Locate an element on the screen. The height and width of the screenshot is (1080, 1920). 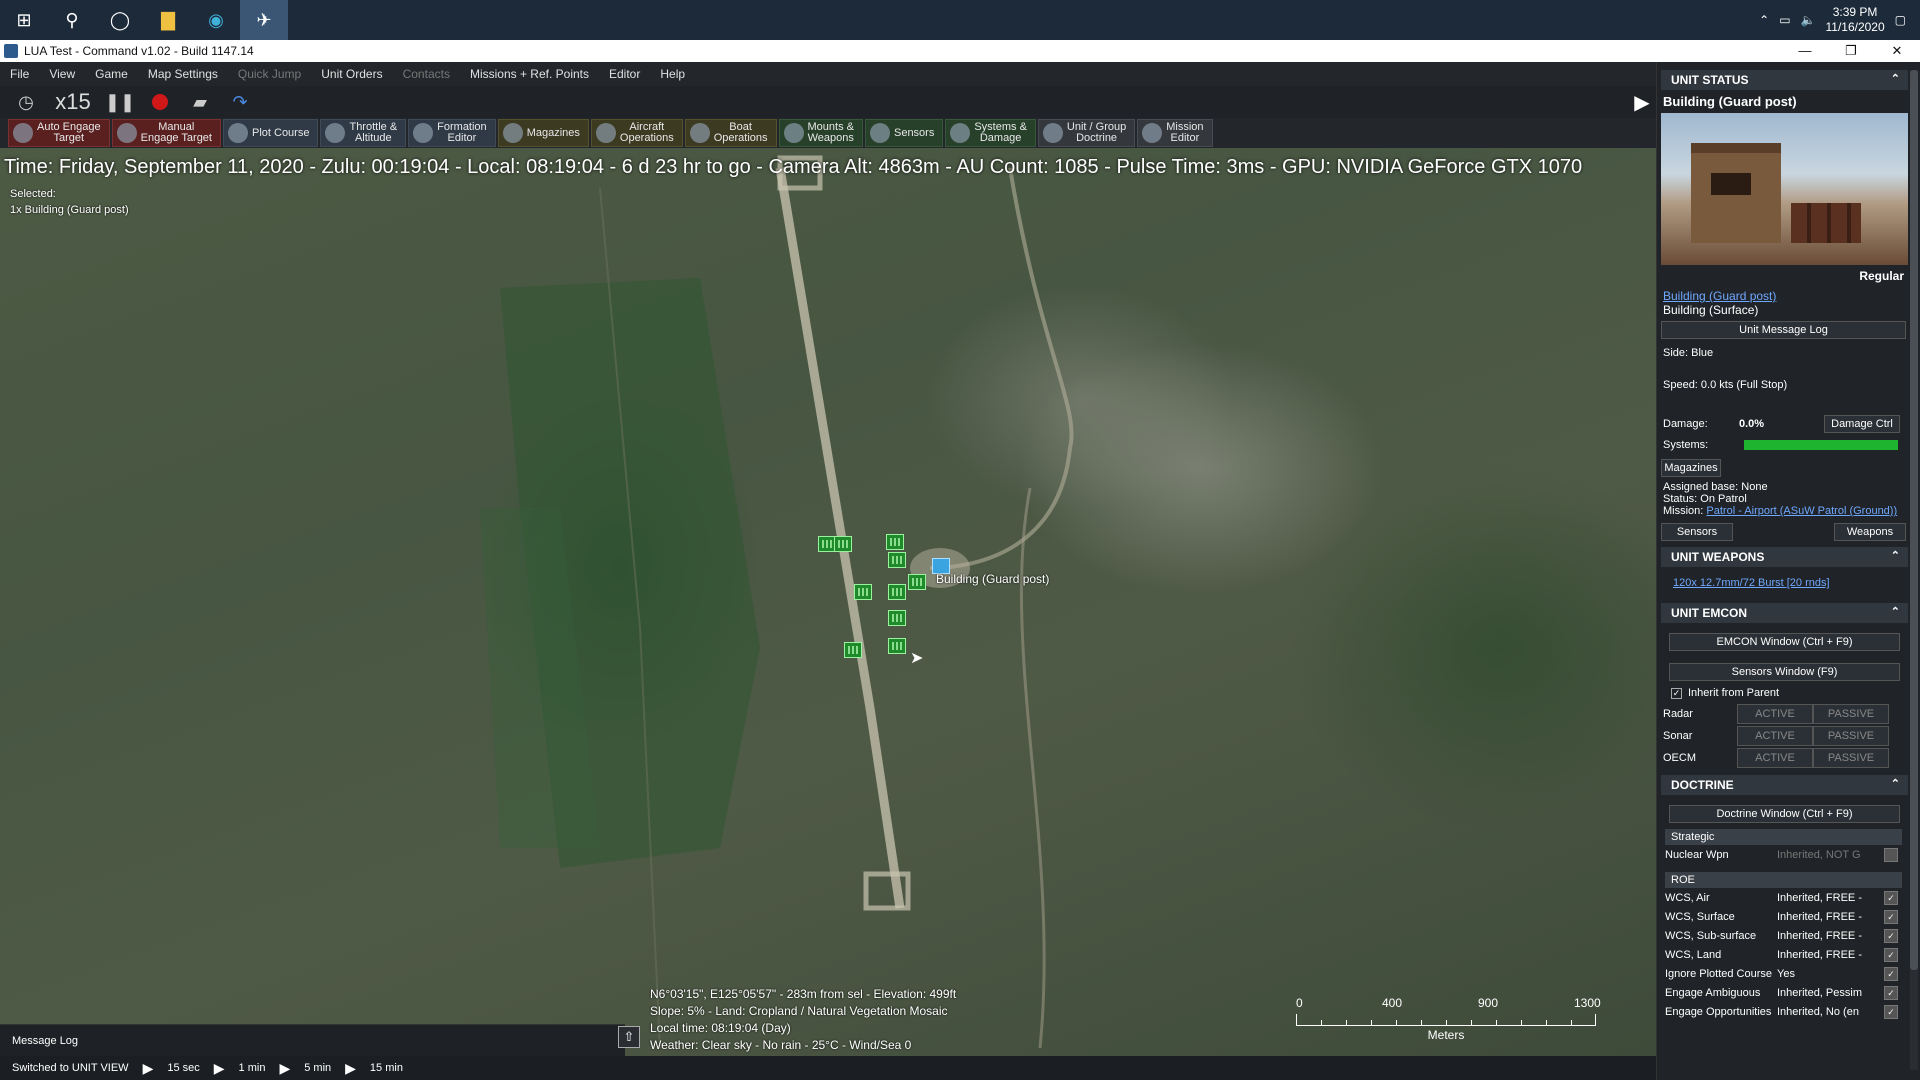
mission-link: Patrol - Airport (ASuW Patrol (Ground)) is located at coordinates (1801, 511).